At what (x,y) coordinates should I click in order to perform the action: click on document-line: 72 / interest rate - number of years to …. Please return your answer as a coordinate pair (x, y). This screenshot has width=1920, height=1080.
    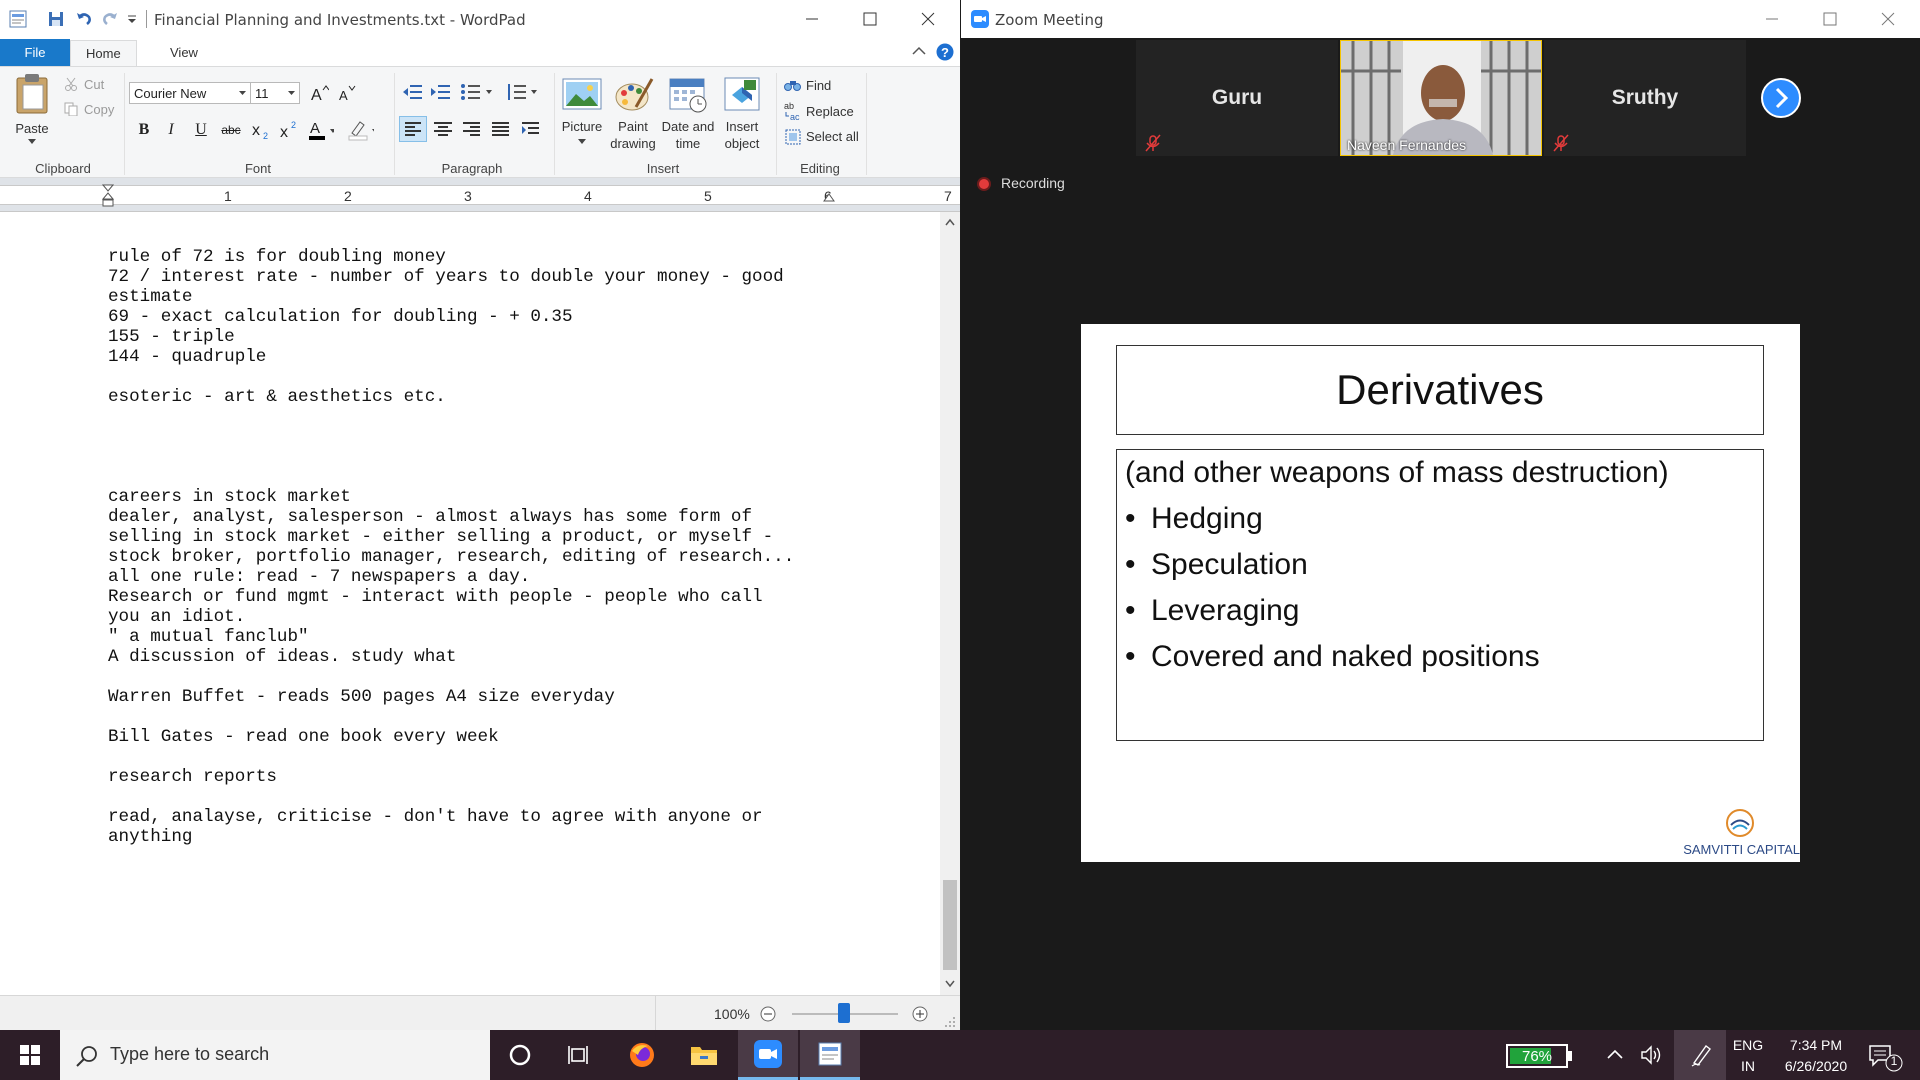
    Looking at the image, I should click on (451, 277).